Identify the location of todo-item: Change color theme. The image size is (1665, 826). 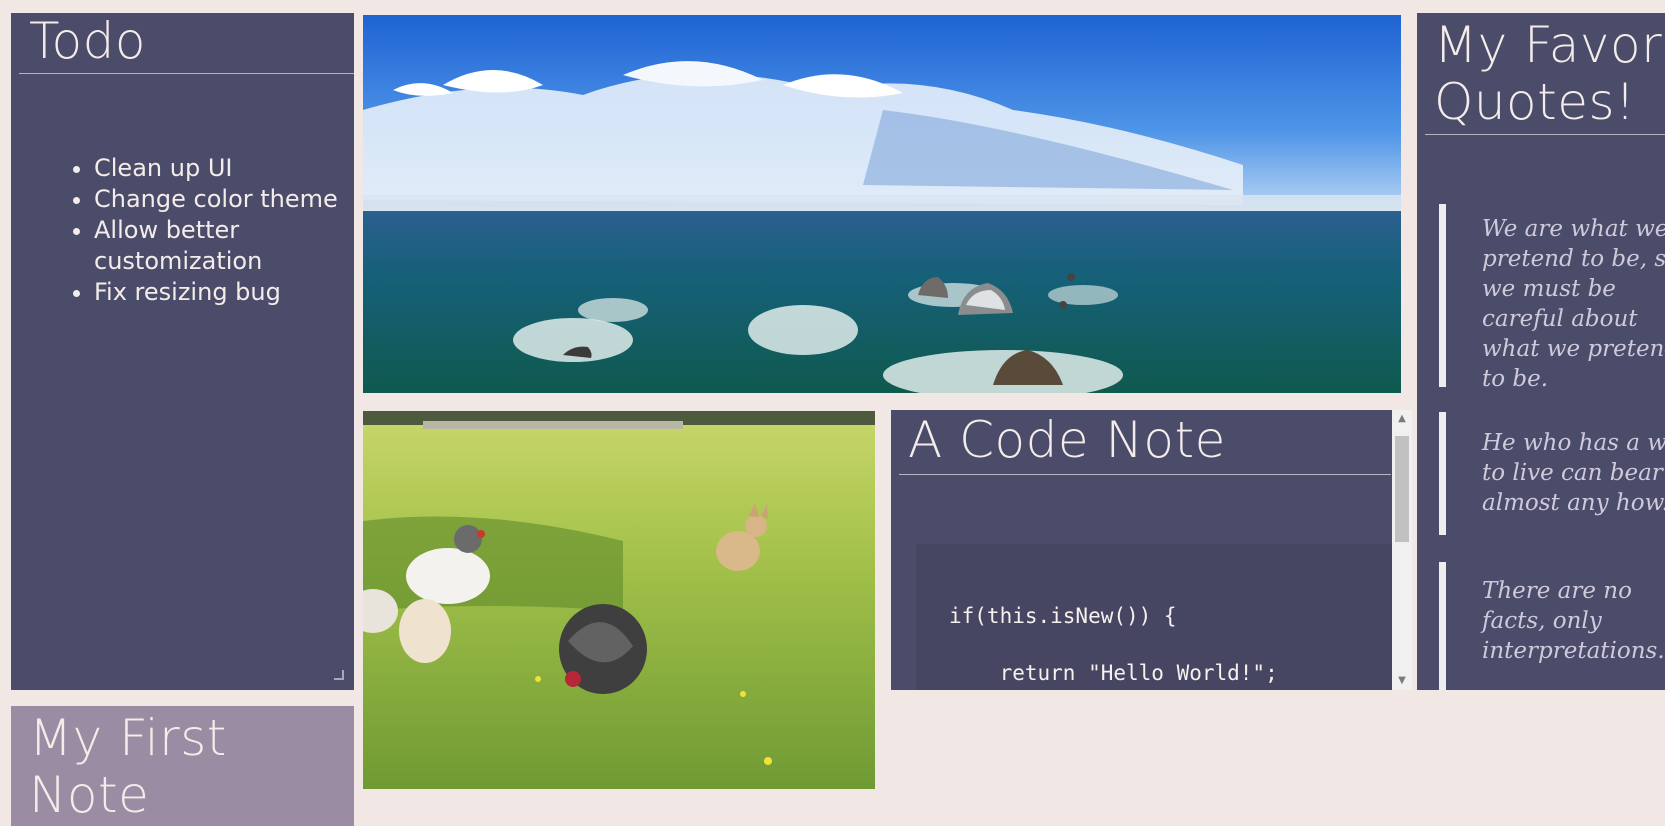
(224, 199).